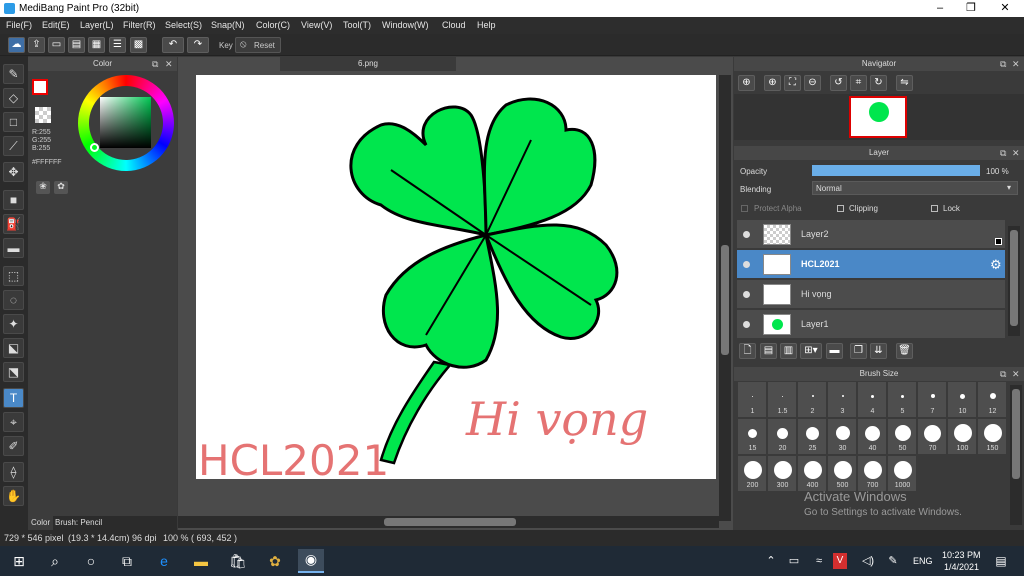 Image resolution: width=1024 pixels, height=576 pixels. I want to click on document-tab: 6.png, so click(368, 64).